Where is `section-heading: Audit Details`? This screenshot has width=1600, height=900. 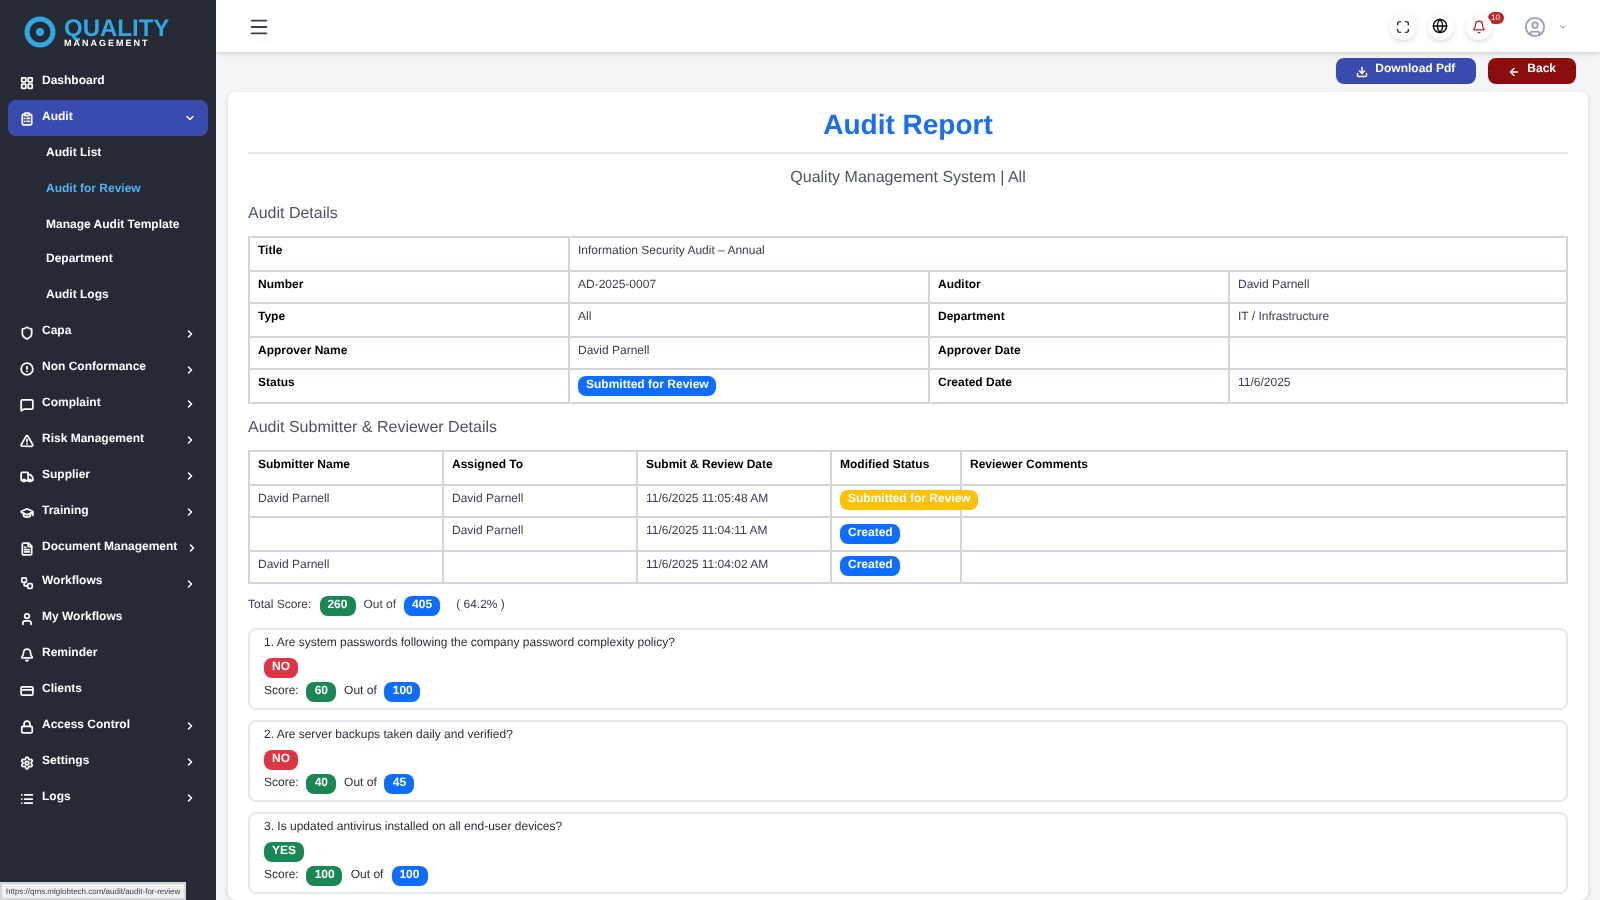
section-heading: Audit Details is located at coordinates (294, 214).